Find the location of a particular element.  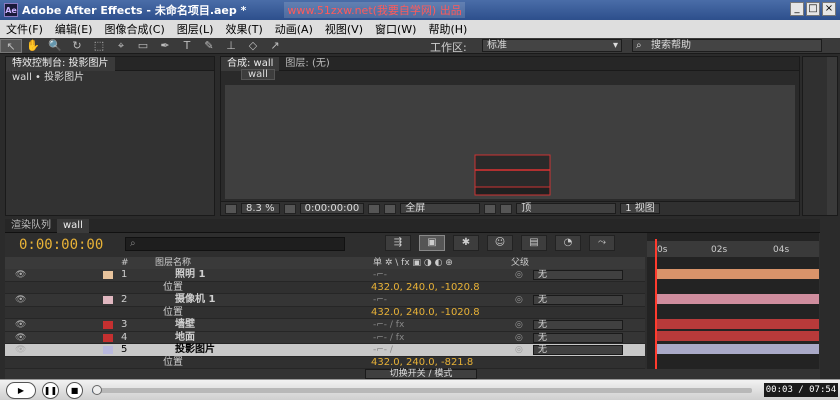

maximize-button: □ is located at coordinates (813, 9).